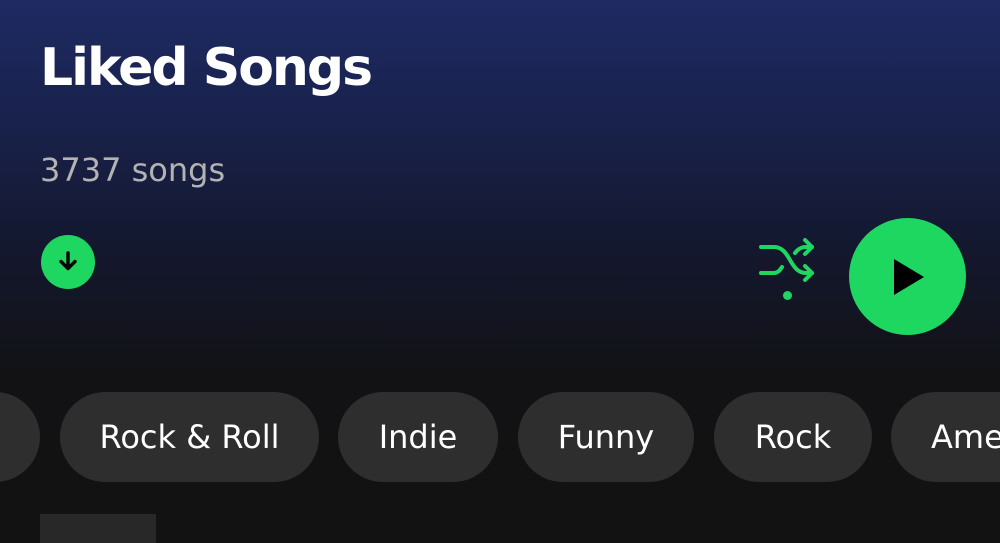 The image size is (1000, 543). I want to click on shuffle-button, so click(787, 268).